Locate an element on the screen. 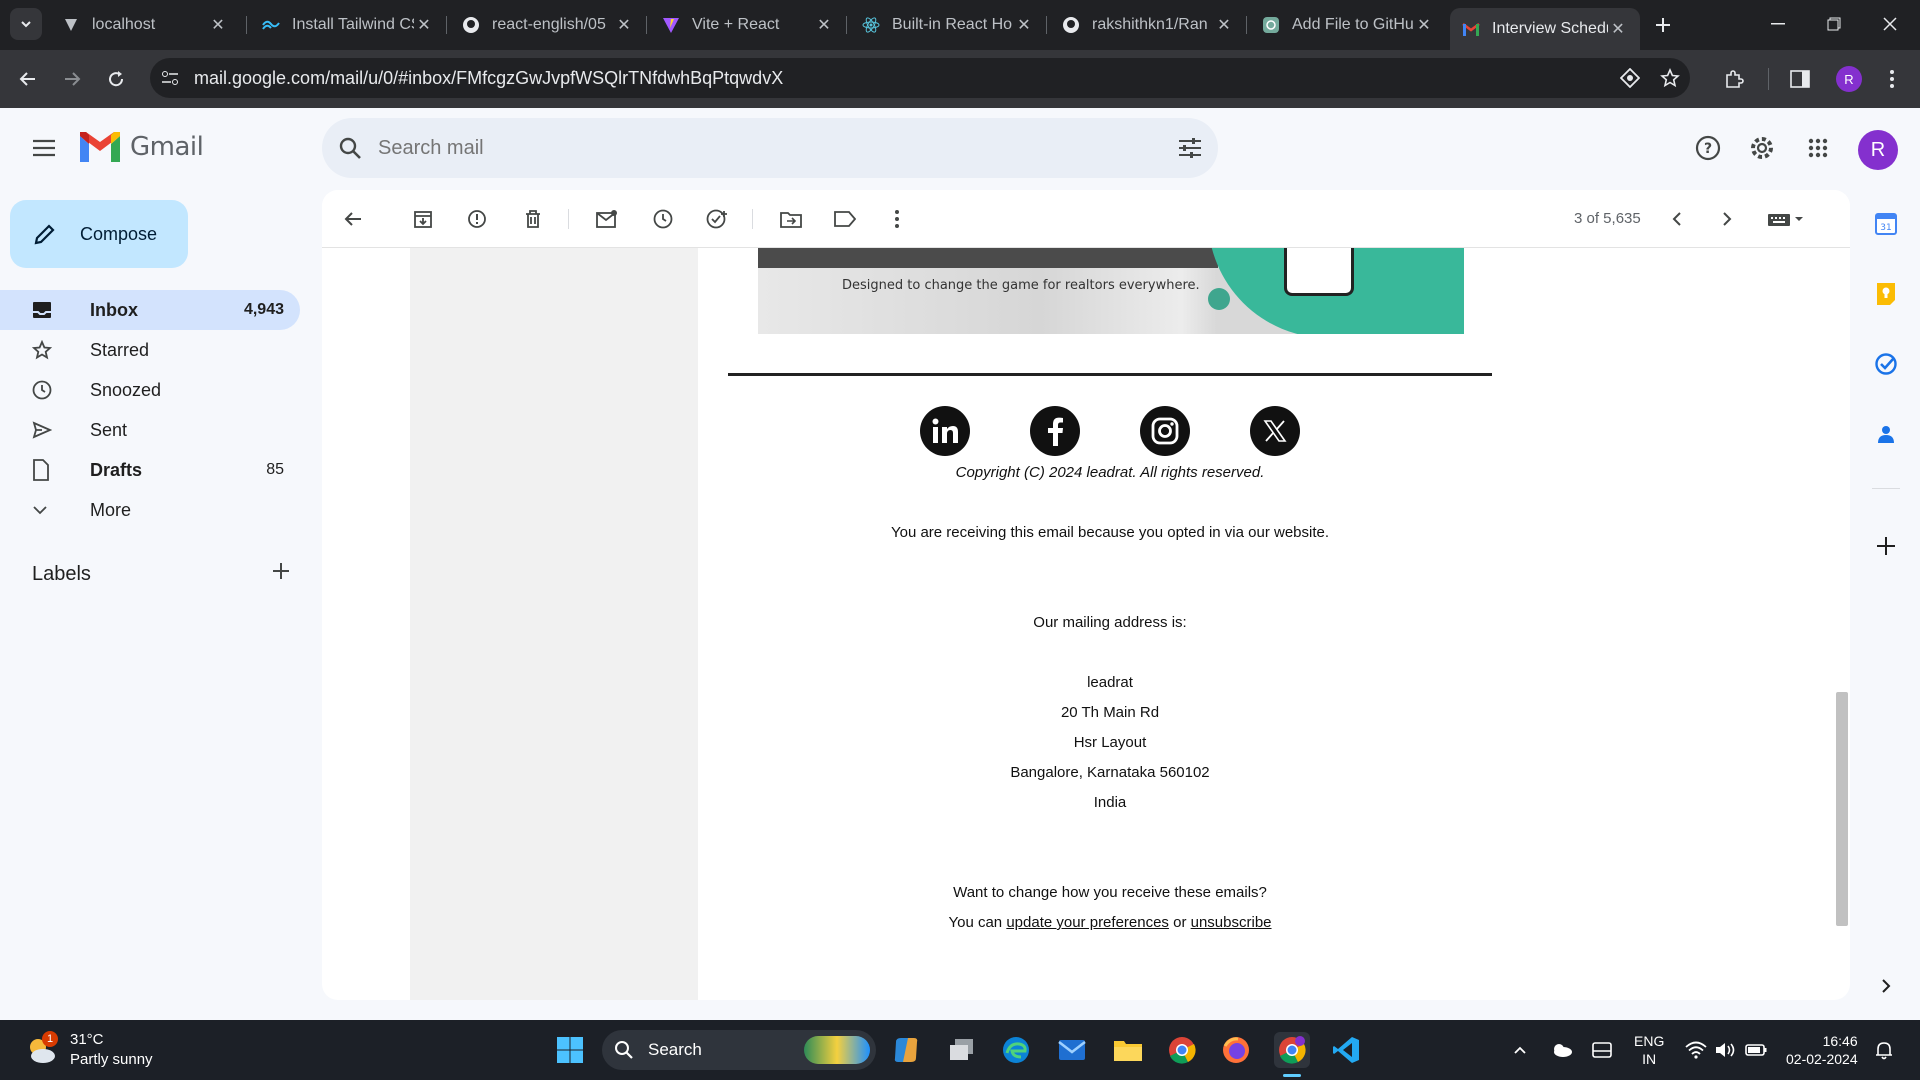  mail-app-icon is located at coordinates (1072, 1050).